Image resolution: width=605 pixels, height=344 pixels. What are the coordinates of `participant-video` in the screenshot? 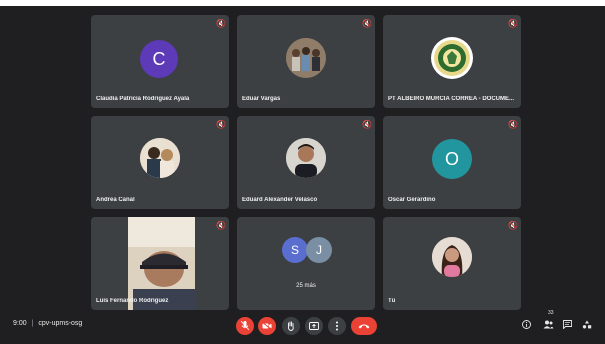 It's located at (161, 263).